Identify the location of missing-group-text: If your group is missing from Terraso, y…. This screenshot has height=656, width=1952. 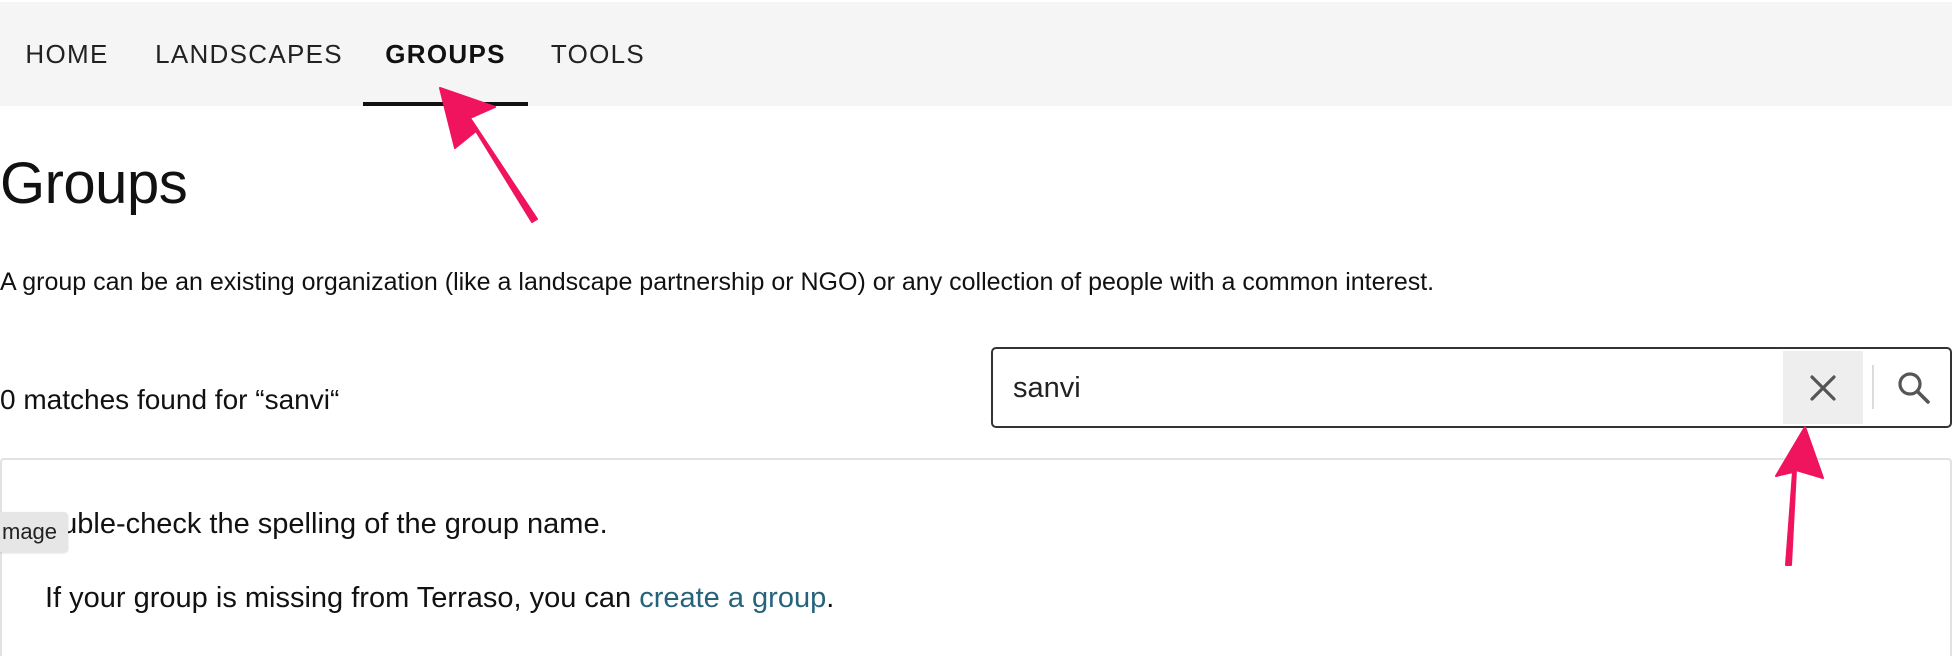
(439, 598).